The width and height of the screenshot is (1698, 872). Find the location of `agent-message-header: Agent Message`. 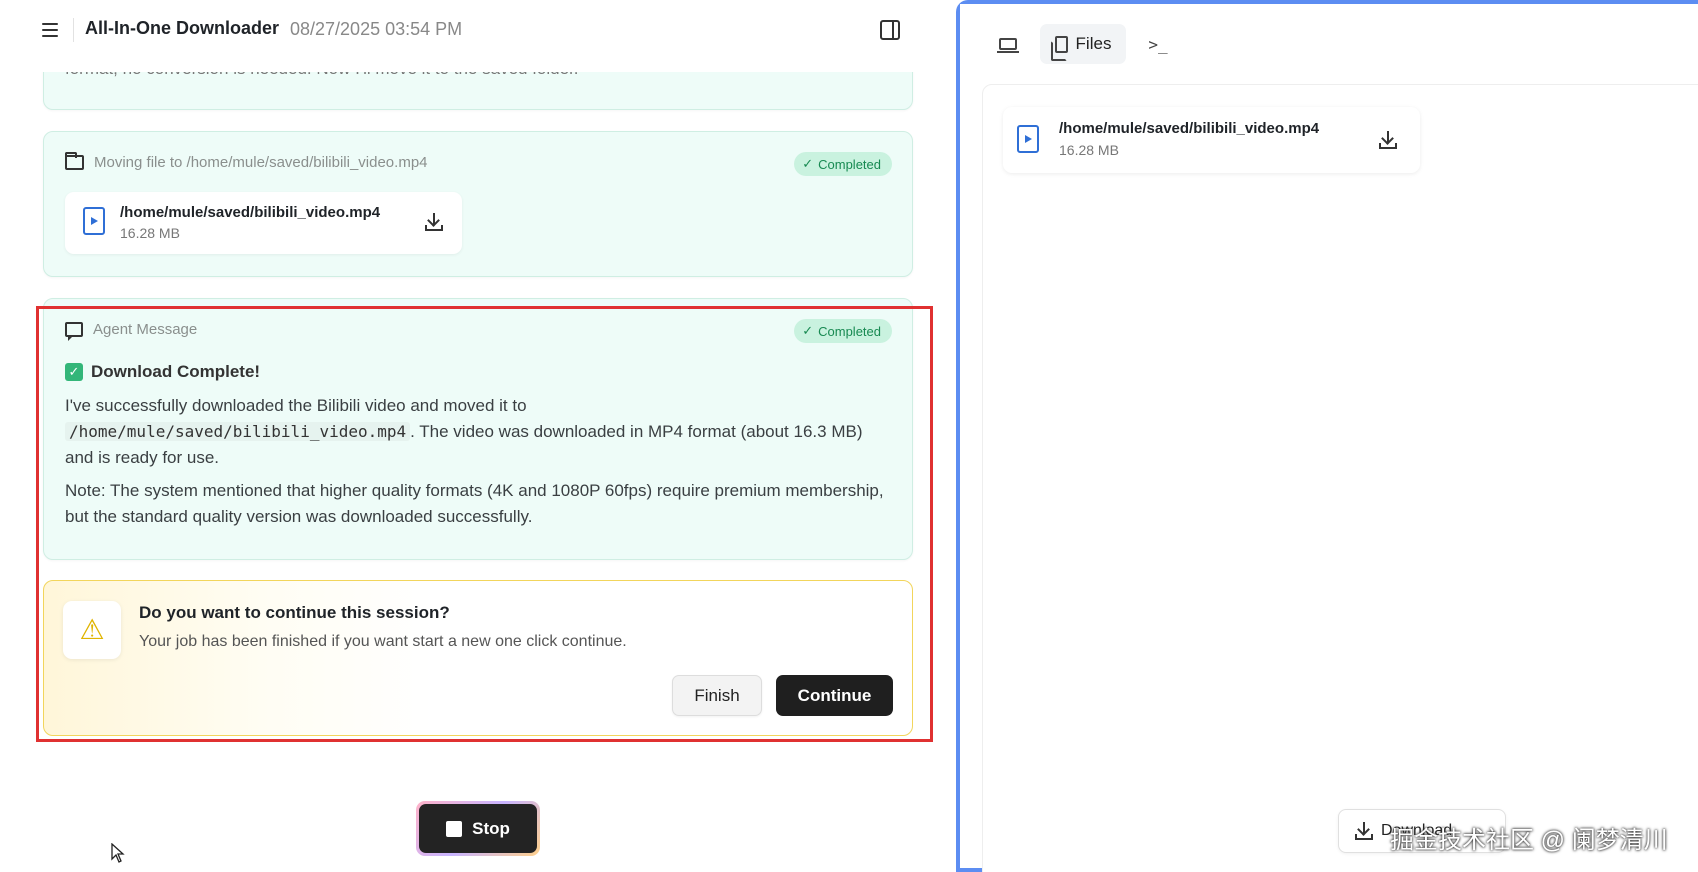

agent-message-header: Agent Message is located at coordinates (131, 331).